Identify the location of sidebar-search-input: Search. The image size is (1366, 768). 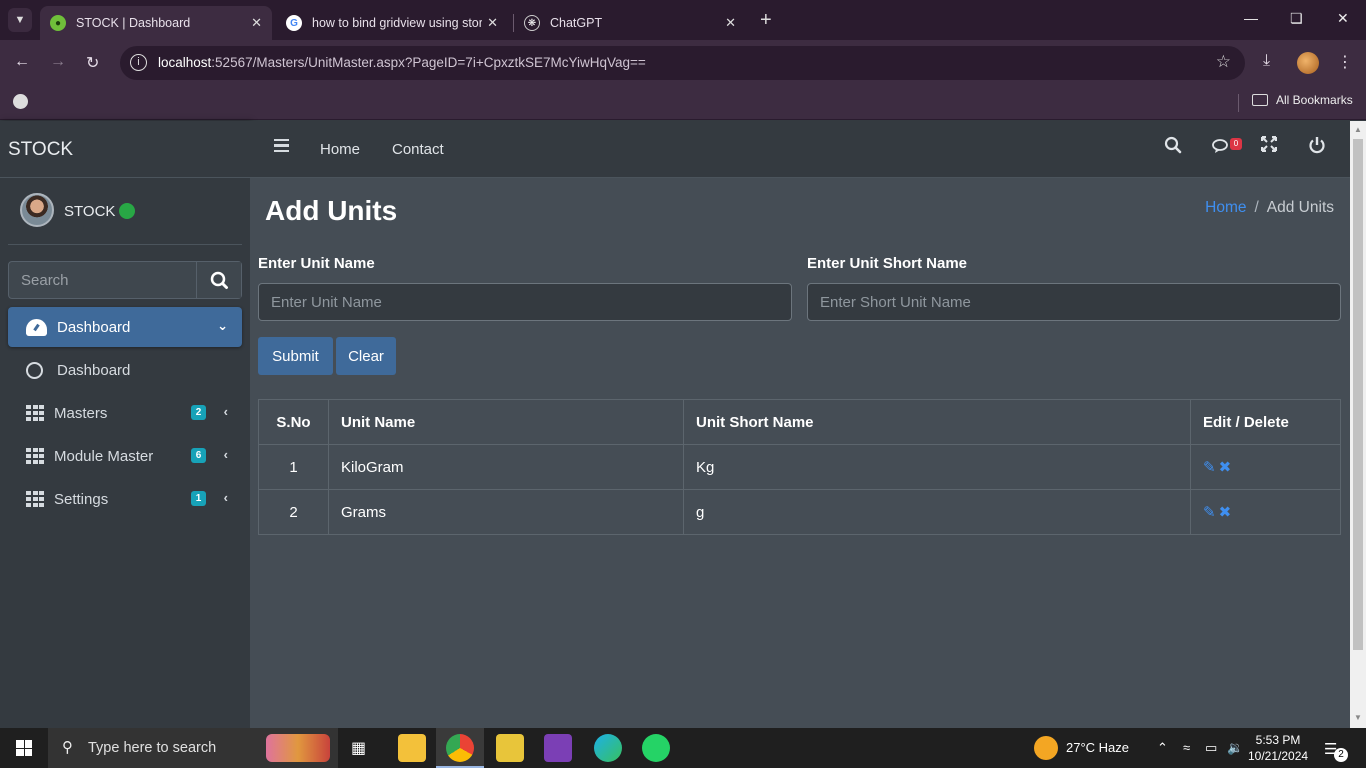
(45, 280).